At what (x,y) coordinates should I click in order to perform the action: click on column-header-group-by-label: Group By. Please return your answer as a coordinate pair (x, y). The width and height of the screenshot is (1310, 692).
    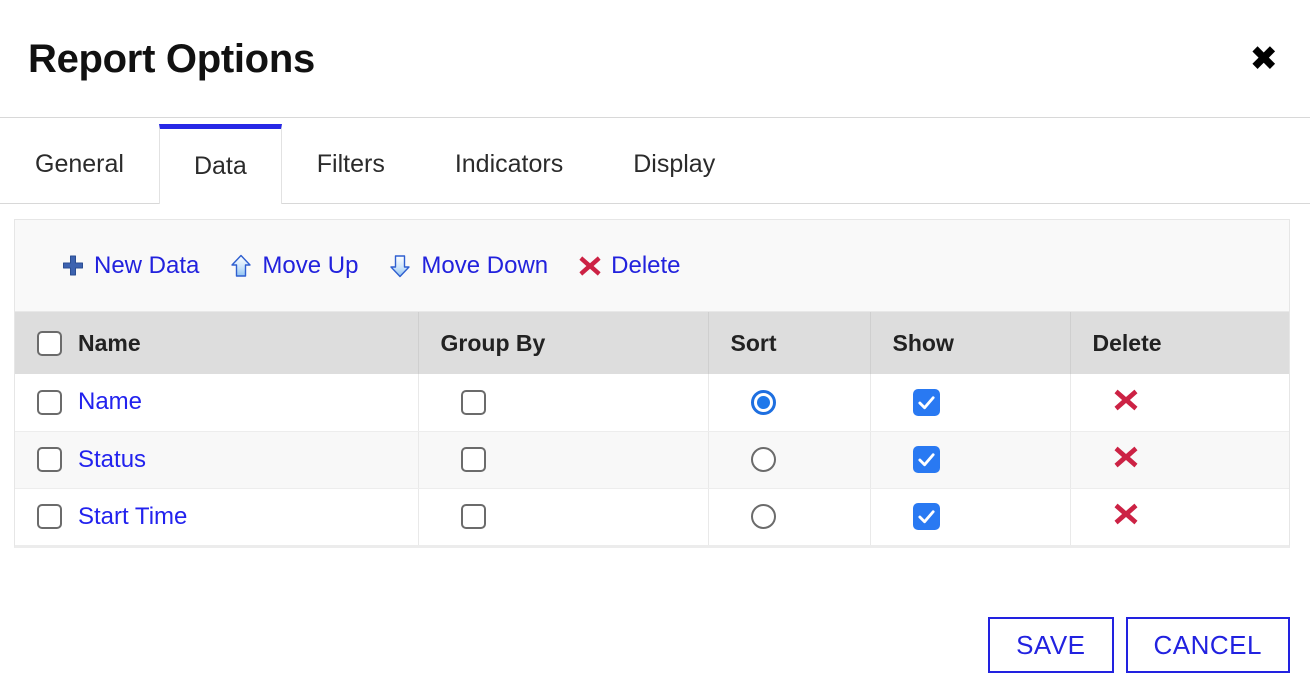
    Looking at the image, I should click on (493, 342).